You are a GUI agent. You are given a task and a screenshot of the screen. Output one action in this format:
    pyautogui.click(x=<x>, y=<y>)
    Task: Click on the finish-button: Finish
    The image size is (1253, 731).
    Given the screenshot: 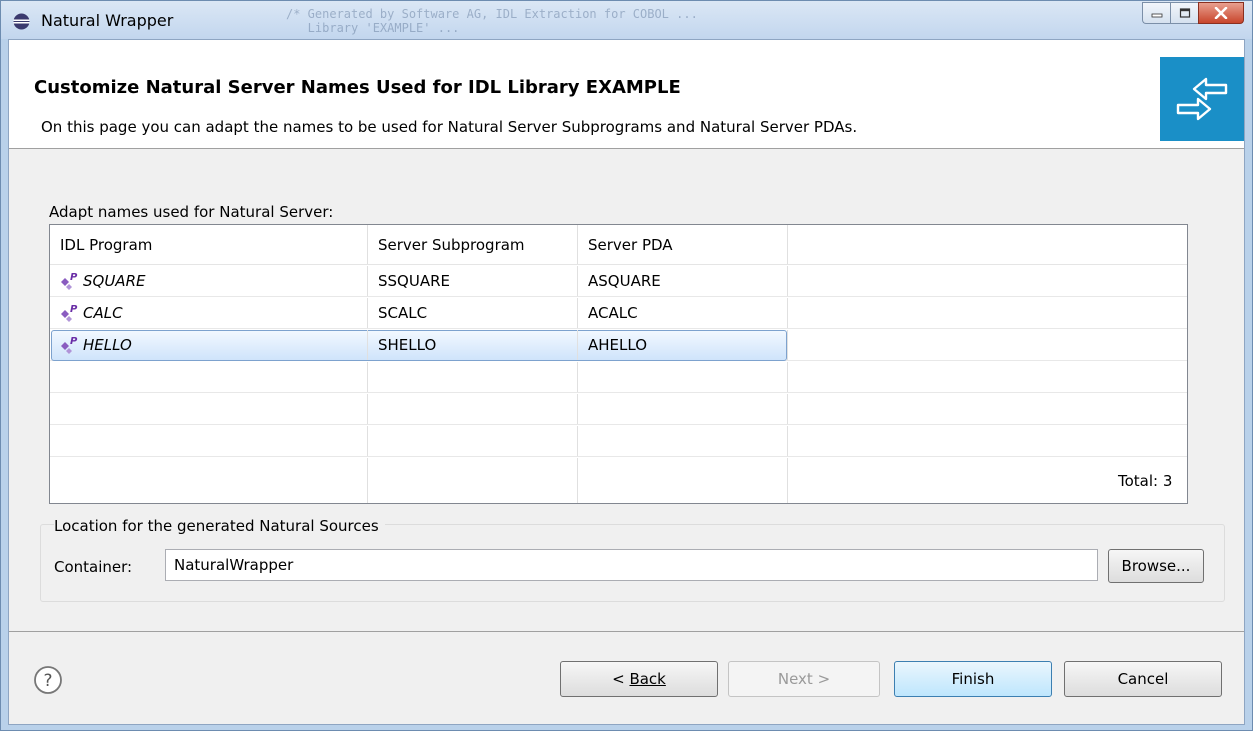 What is the action you would take?
    pyautogui.click(x=973, y=679)
    